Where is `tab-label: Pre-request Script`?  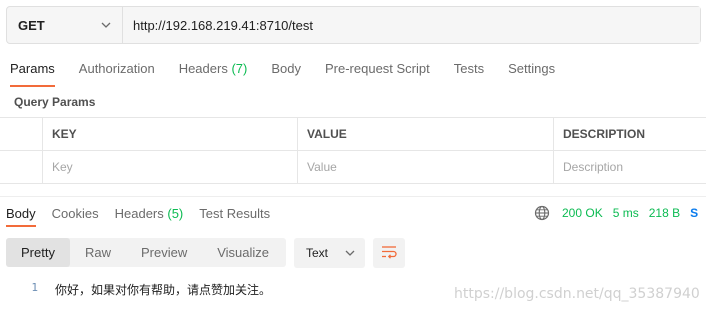 tab-label: Pre-request Script is located at coordinates (377, 68).